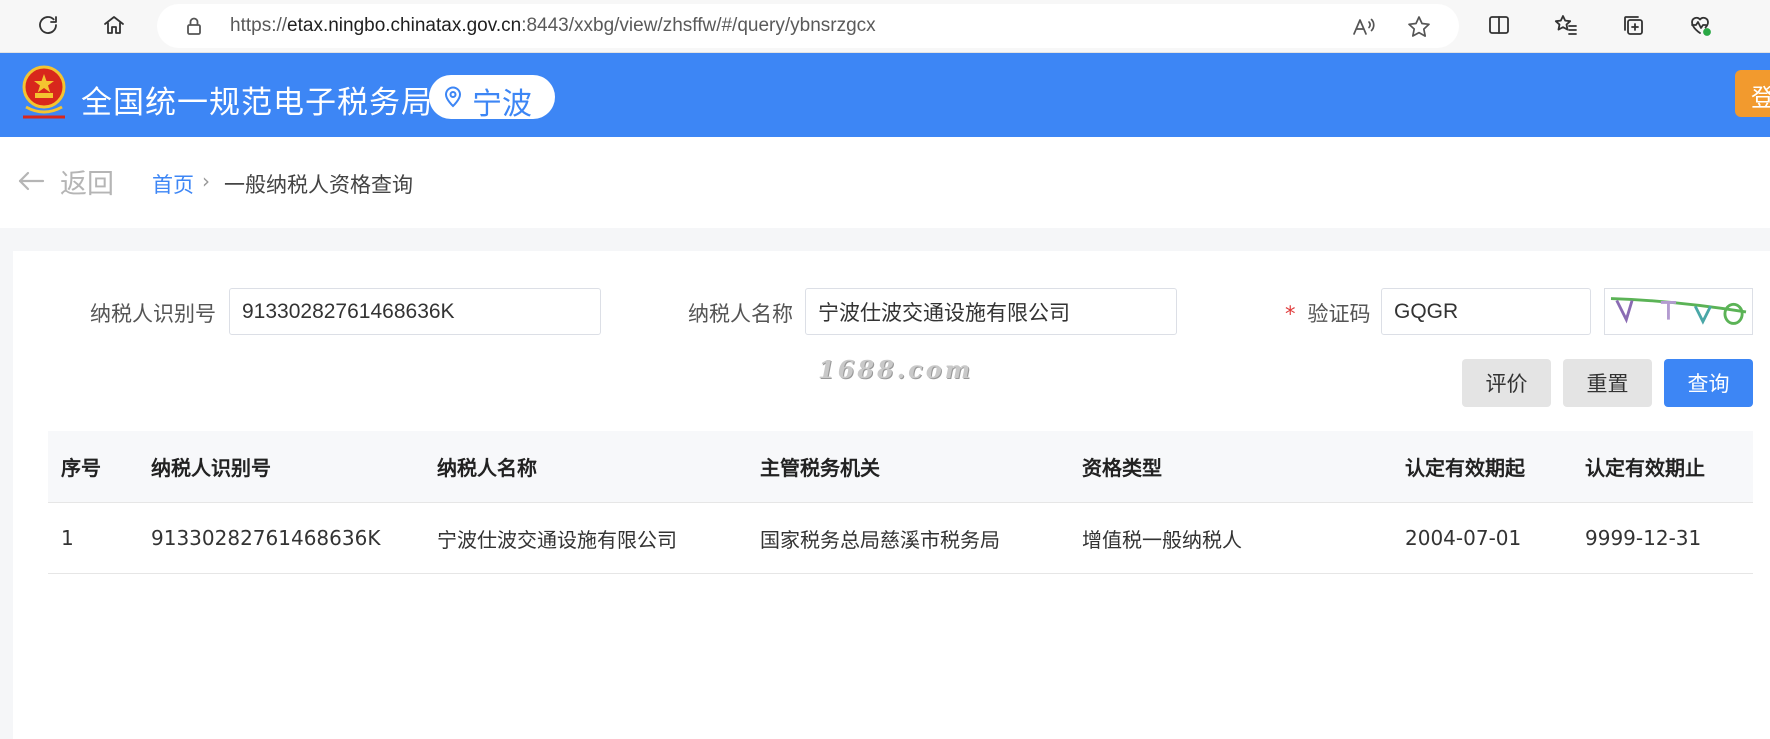 Image resolution: width=1770 pixels, height=739 pixels. What do you see at coordinates (211, 468) in the screenshot?
I see `header-cell: 纳税人识别号` at bounding box center [211, 468].